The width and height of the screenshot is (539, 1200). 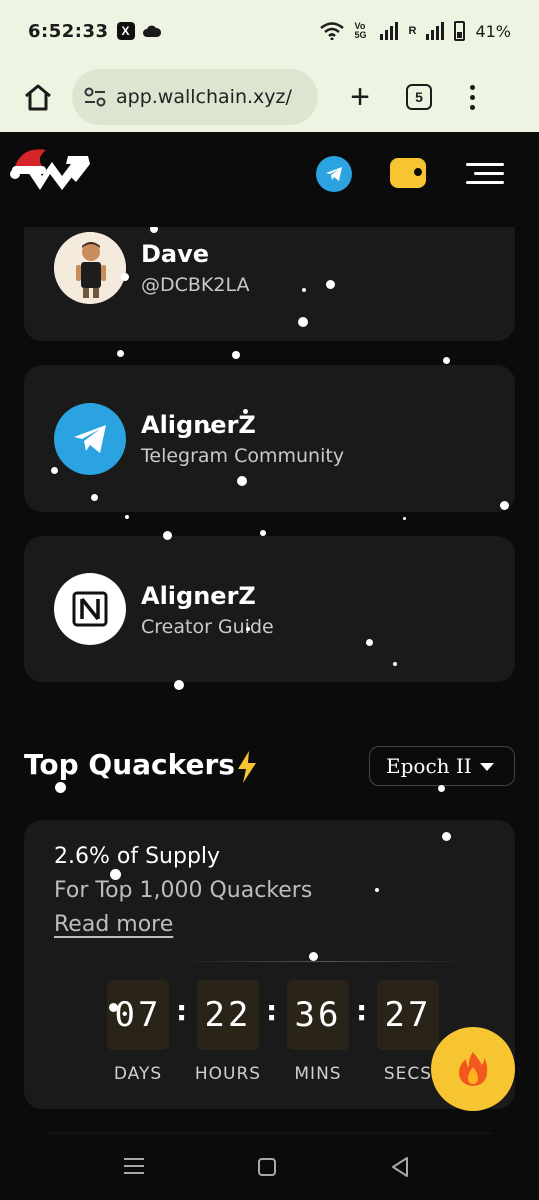 What do you see at coordinates (429, 766) in the screenshot?
I see `epoch-selected-value: Epoch II` at bounding box center [429, 766].